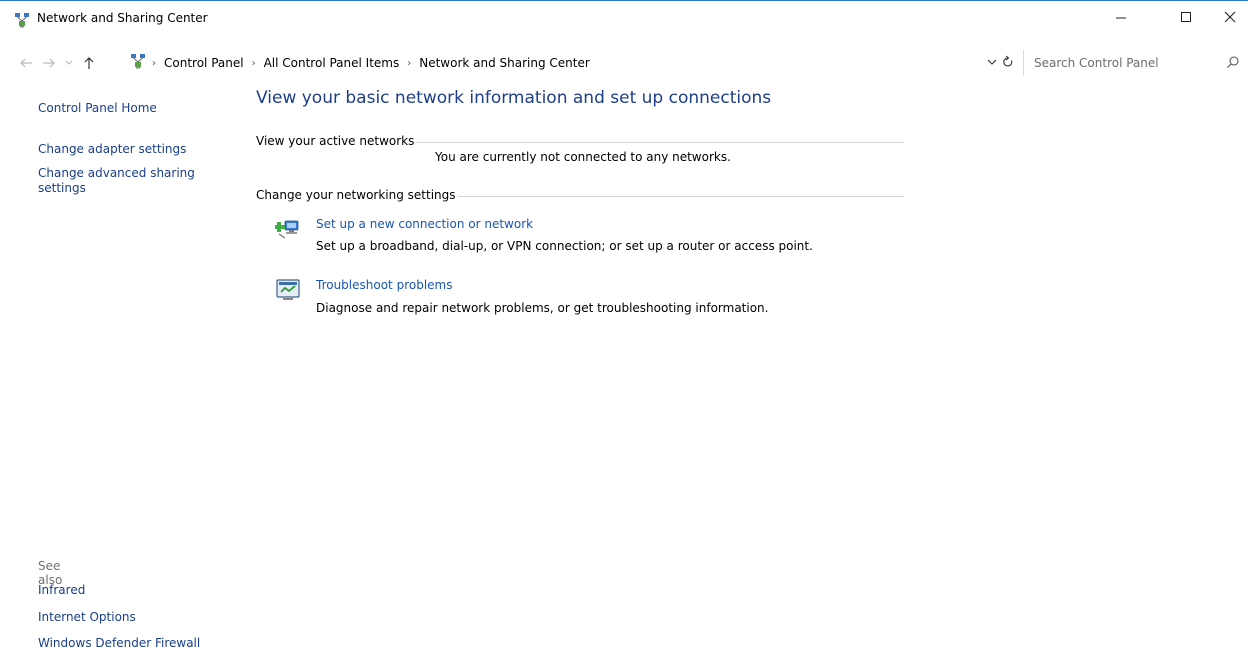  Describe the element at coordinates (1124, 63) in the screenshot. I see `search-input` at that location.